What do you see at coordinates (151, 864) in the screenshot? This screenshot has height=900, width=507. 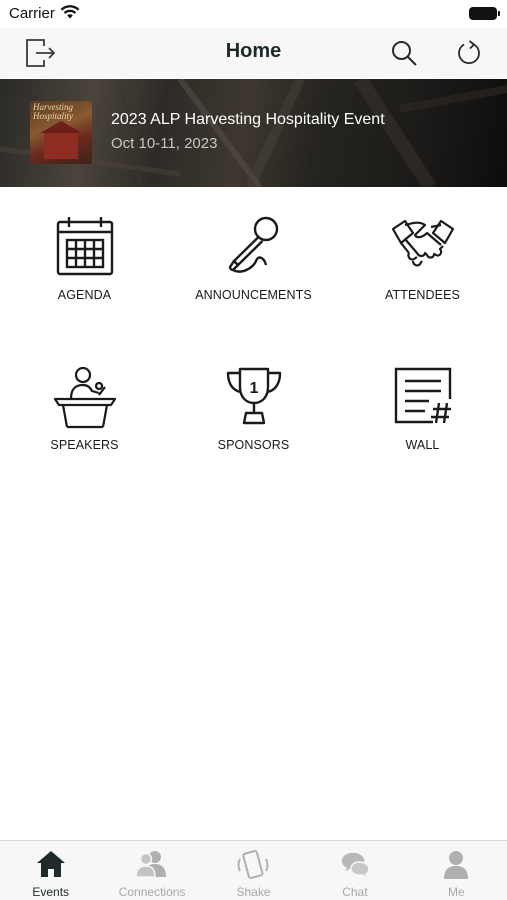 I see `people-icon` at bounding box center [151, 864].